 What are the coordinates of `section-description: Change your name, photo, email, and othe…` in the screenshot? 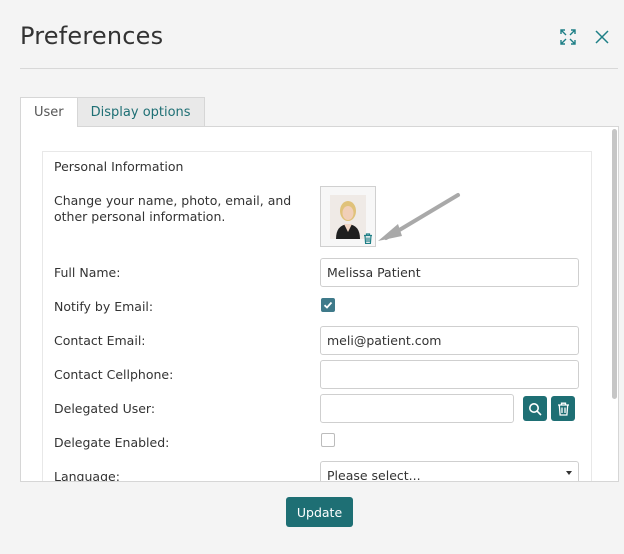 It's located at (173, 208).